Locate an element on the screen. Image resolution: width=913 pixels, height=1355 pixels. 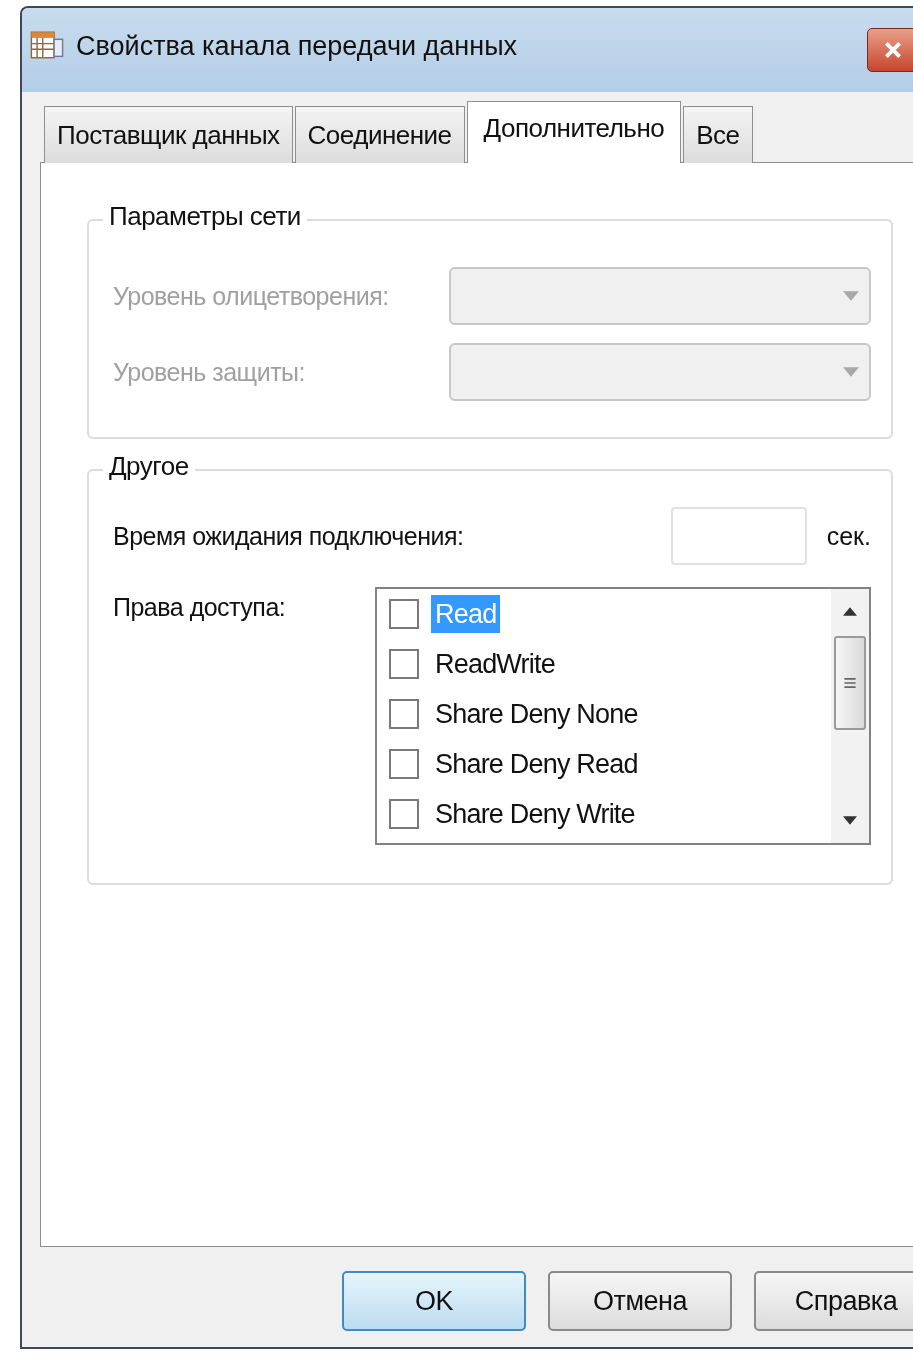
list-item: Share Deny Write is located at coordinates (535, 814).